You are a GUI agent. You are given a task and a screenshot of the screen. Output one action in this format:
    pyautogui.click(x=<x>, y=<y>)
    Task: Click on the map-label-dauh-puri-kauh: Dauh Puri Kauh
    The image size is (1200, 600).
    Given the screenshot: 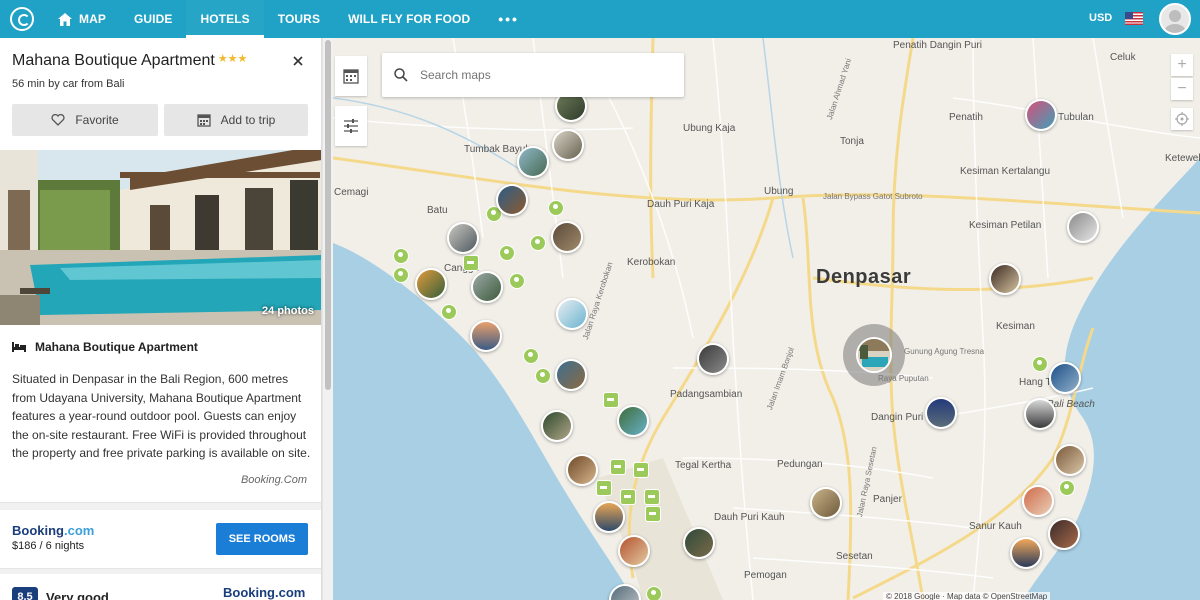 What is the action you would take?
    pyautogui.click(x=749, y=517)
    